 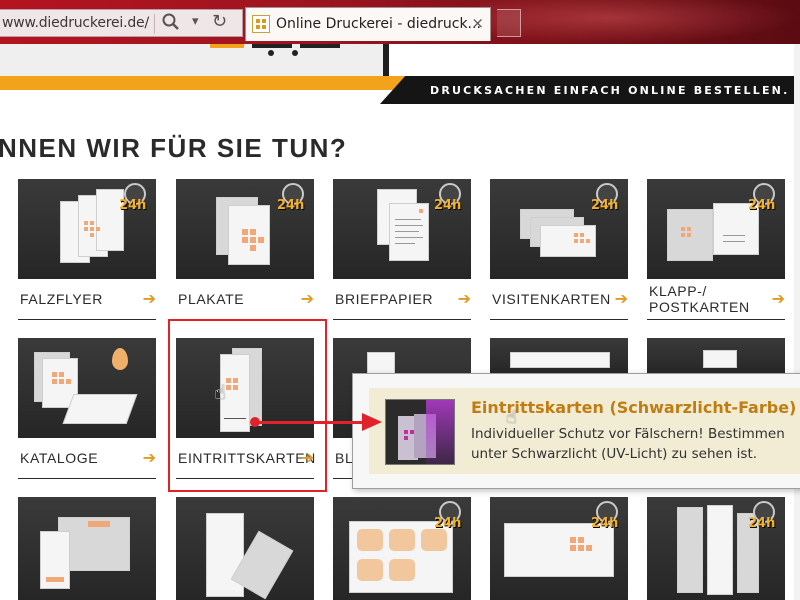 I want to click on product-label: KLAPP-/ POSTKARTEN, so click(x=699, y=299).